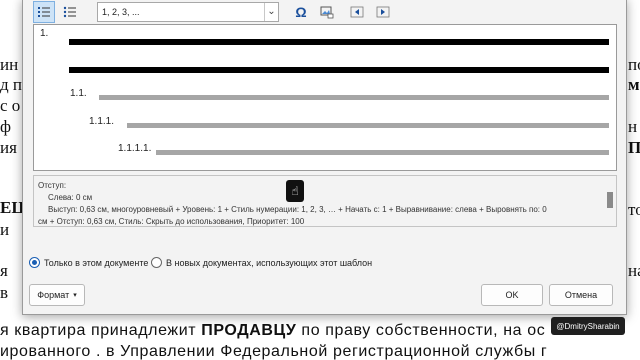  I want to click on bg-right-fragment: пор, so click(634, 64).